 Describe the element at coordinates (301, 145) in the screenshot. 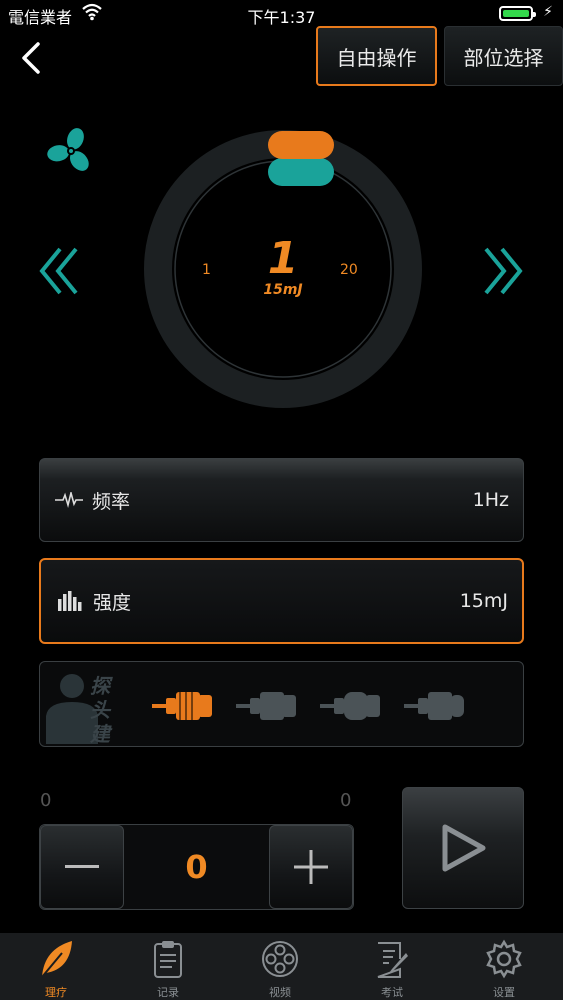

I see `dial-level-marker` at that location.